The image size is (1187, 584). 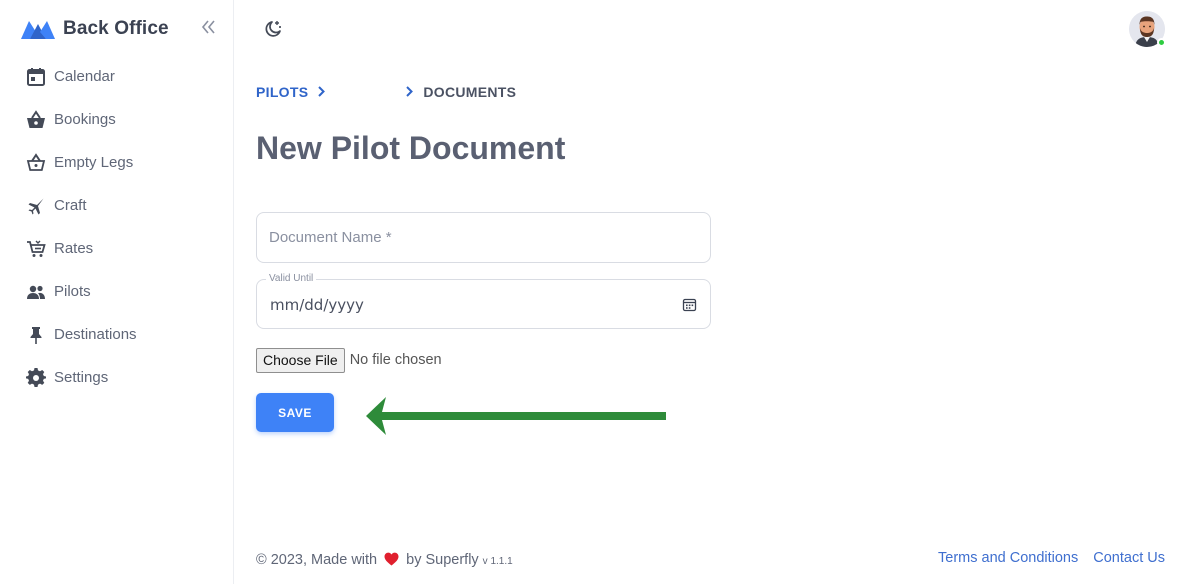 What do you see at coordinates (36, 120) in the screenshot?
I see `basket-icon` at bounding box center [36, 120].